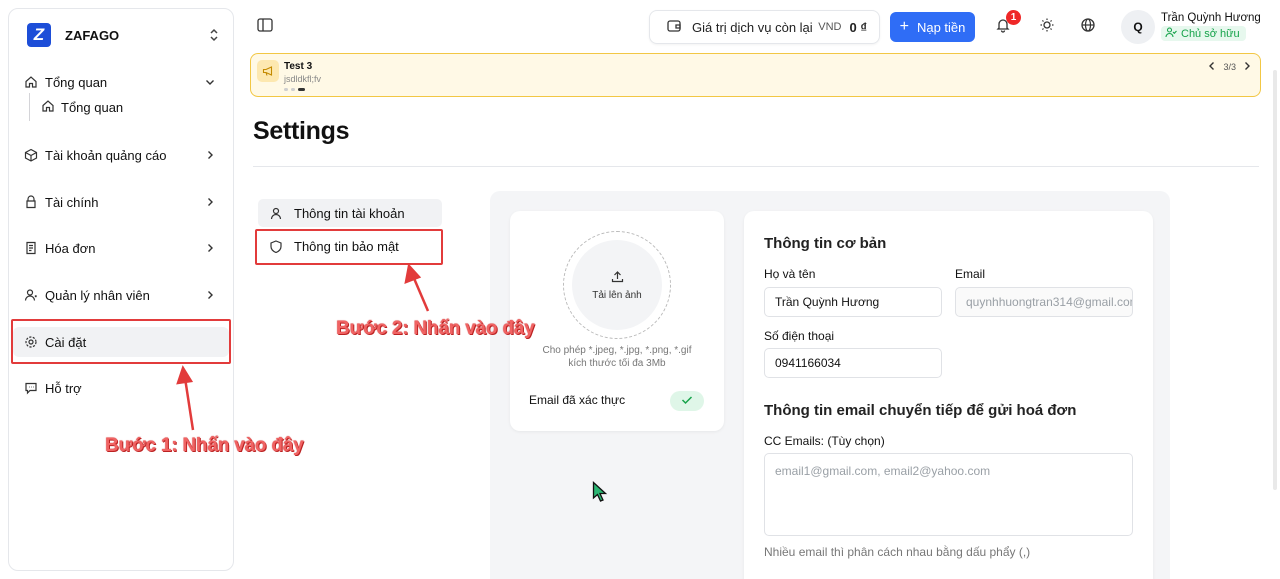  I want to click on mouse-cursor-icon, so click(600, 494).